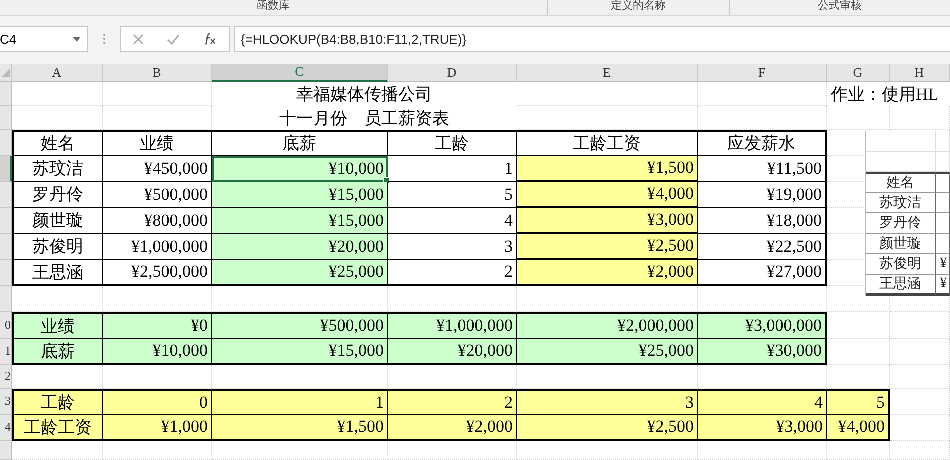  I want to click on checkmark-icon, so click(173, 39).